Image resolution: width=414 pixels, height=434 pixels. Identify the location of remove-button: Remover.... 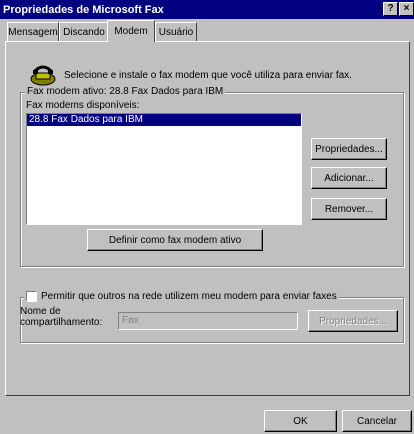
(349, 209).